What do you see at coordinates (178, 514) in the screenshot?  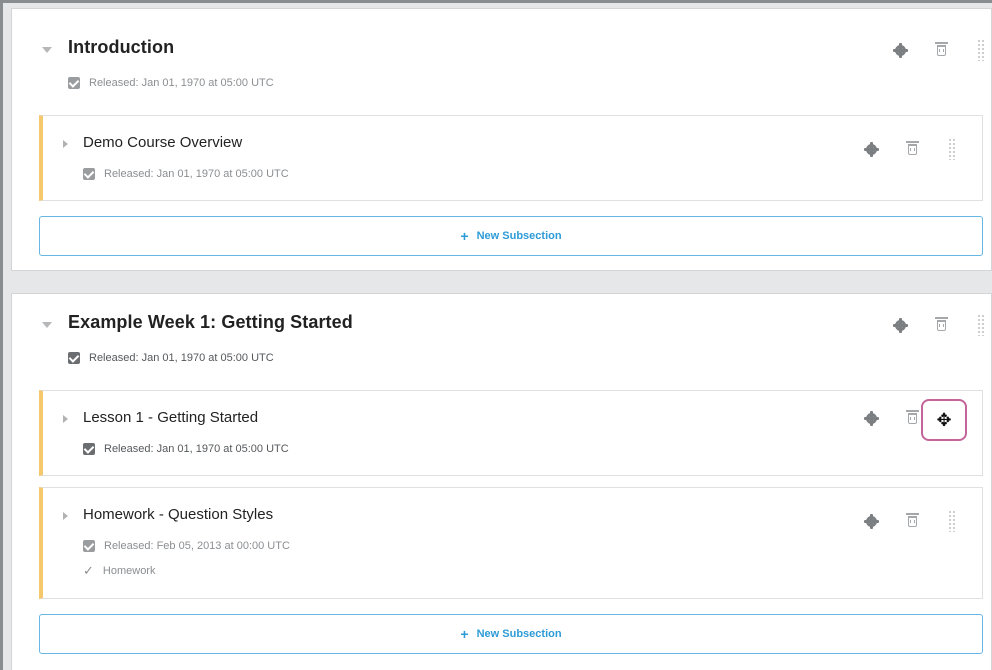 I see `subsection-title: Homework - Question Styles` at bounding box center [178, 514].